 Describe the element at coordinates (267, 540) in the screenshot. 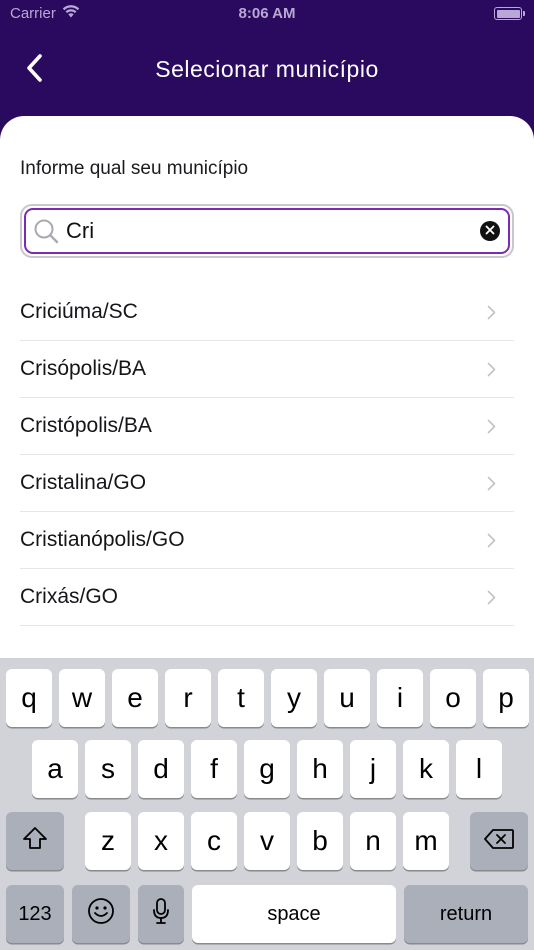

I see `list-item: Cristianópolis/GO` at that location.